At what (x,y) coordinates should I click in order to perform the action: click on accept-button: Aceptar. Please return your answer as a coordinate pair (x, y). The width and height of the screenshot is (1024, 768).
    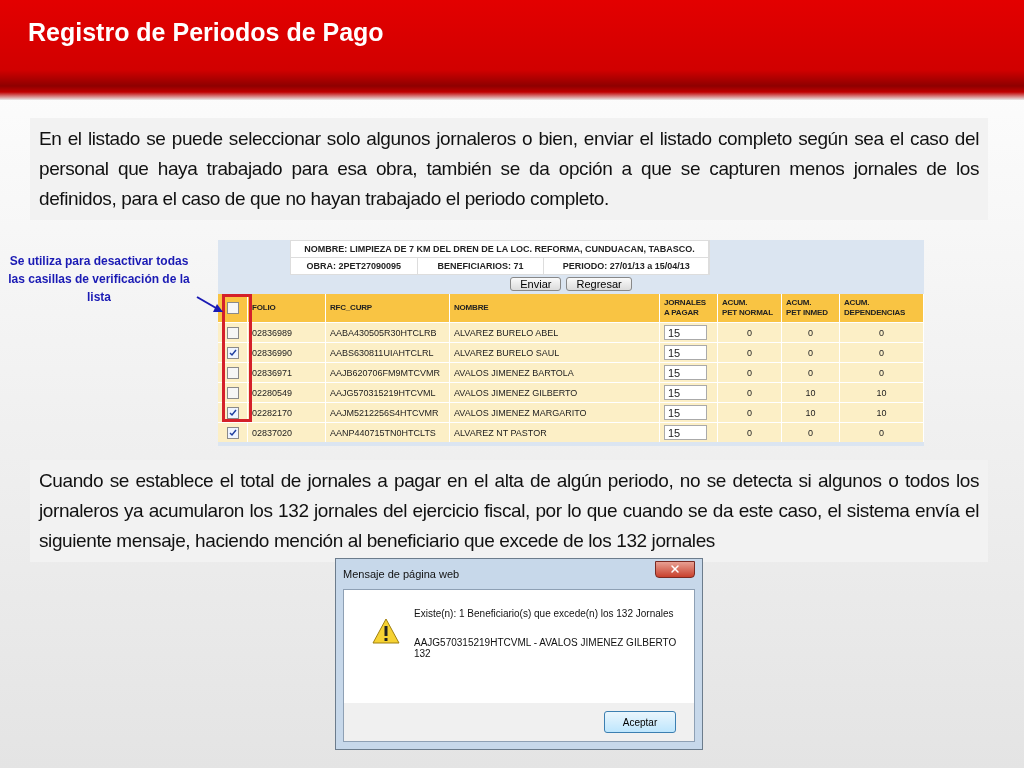
    Looking at the image, I should click on (640, 722).